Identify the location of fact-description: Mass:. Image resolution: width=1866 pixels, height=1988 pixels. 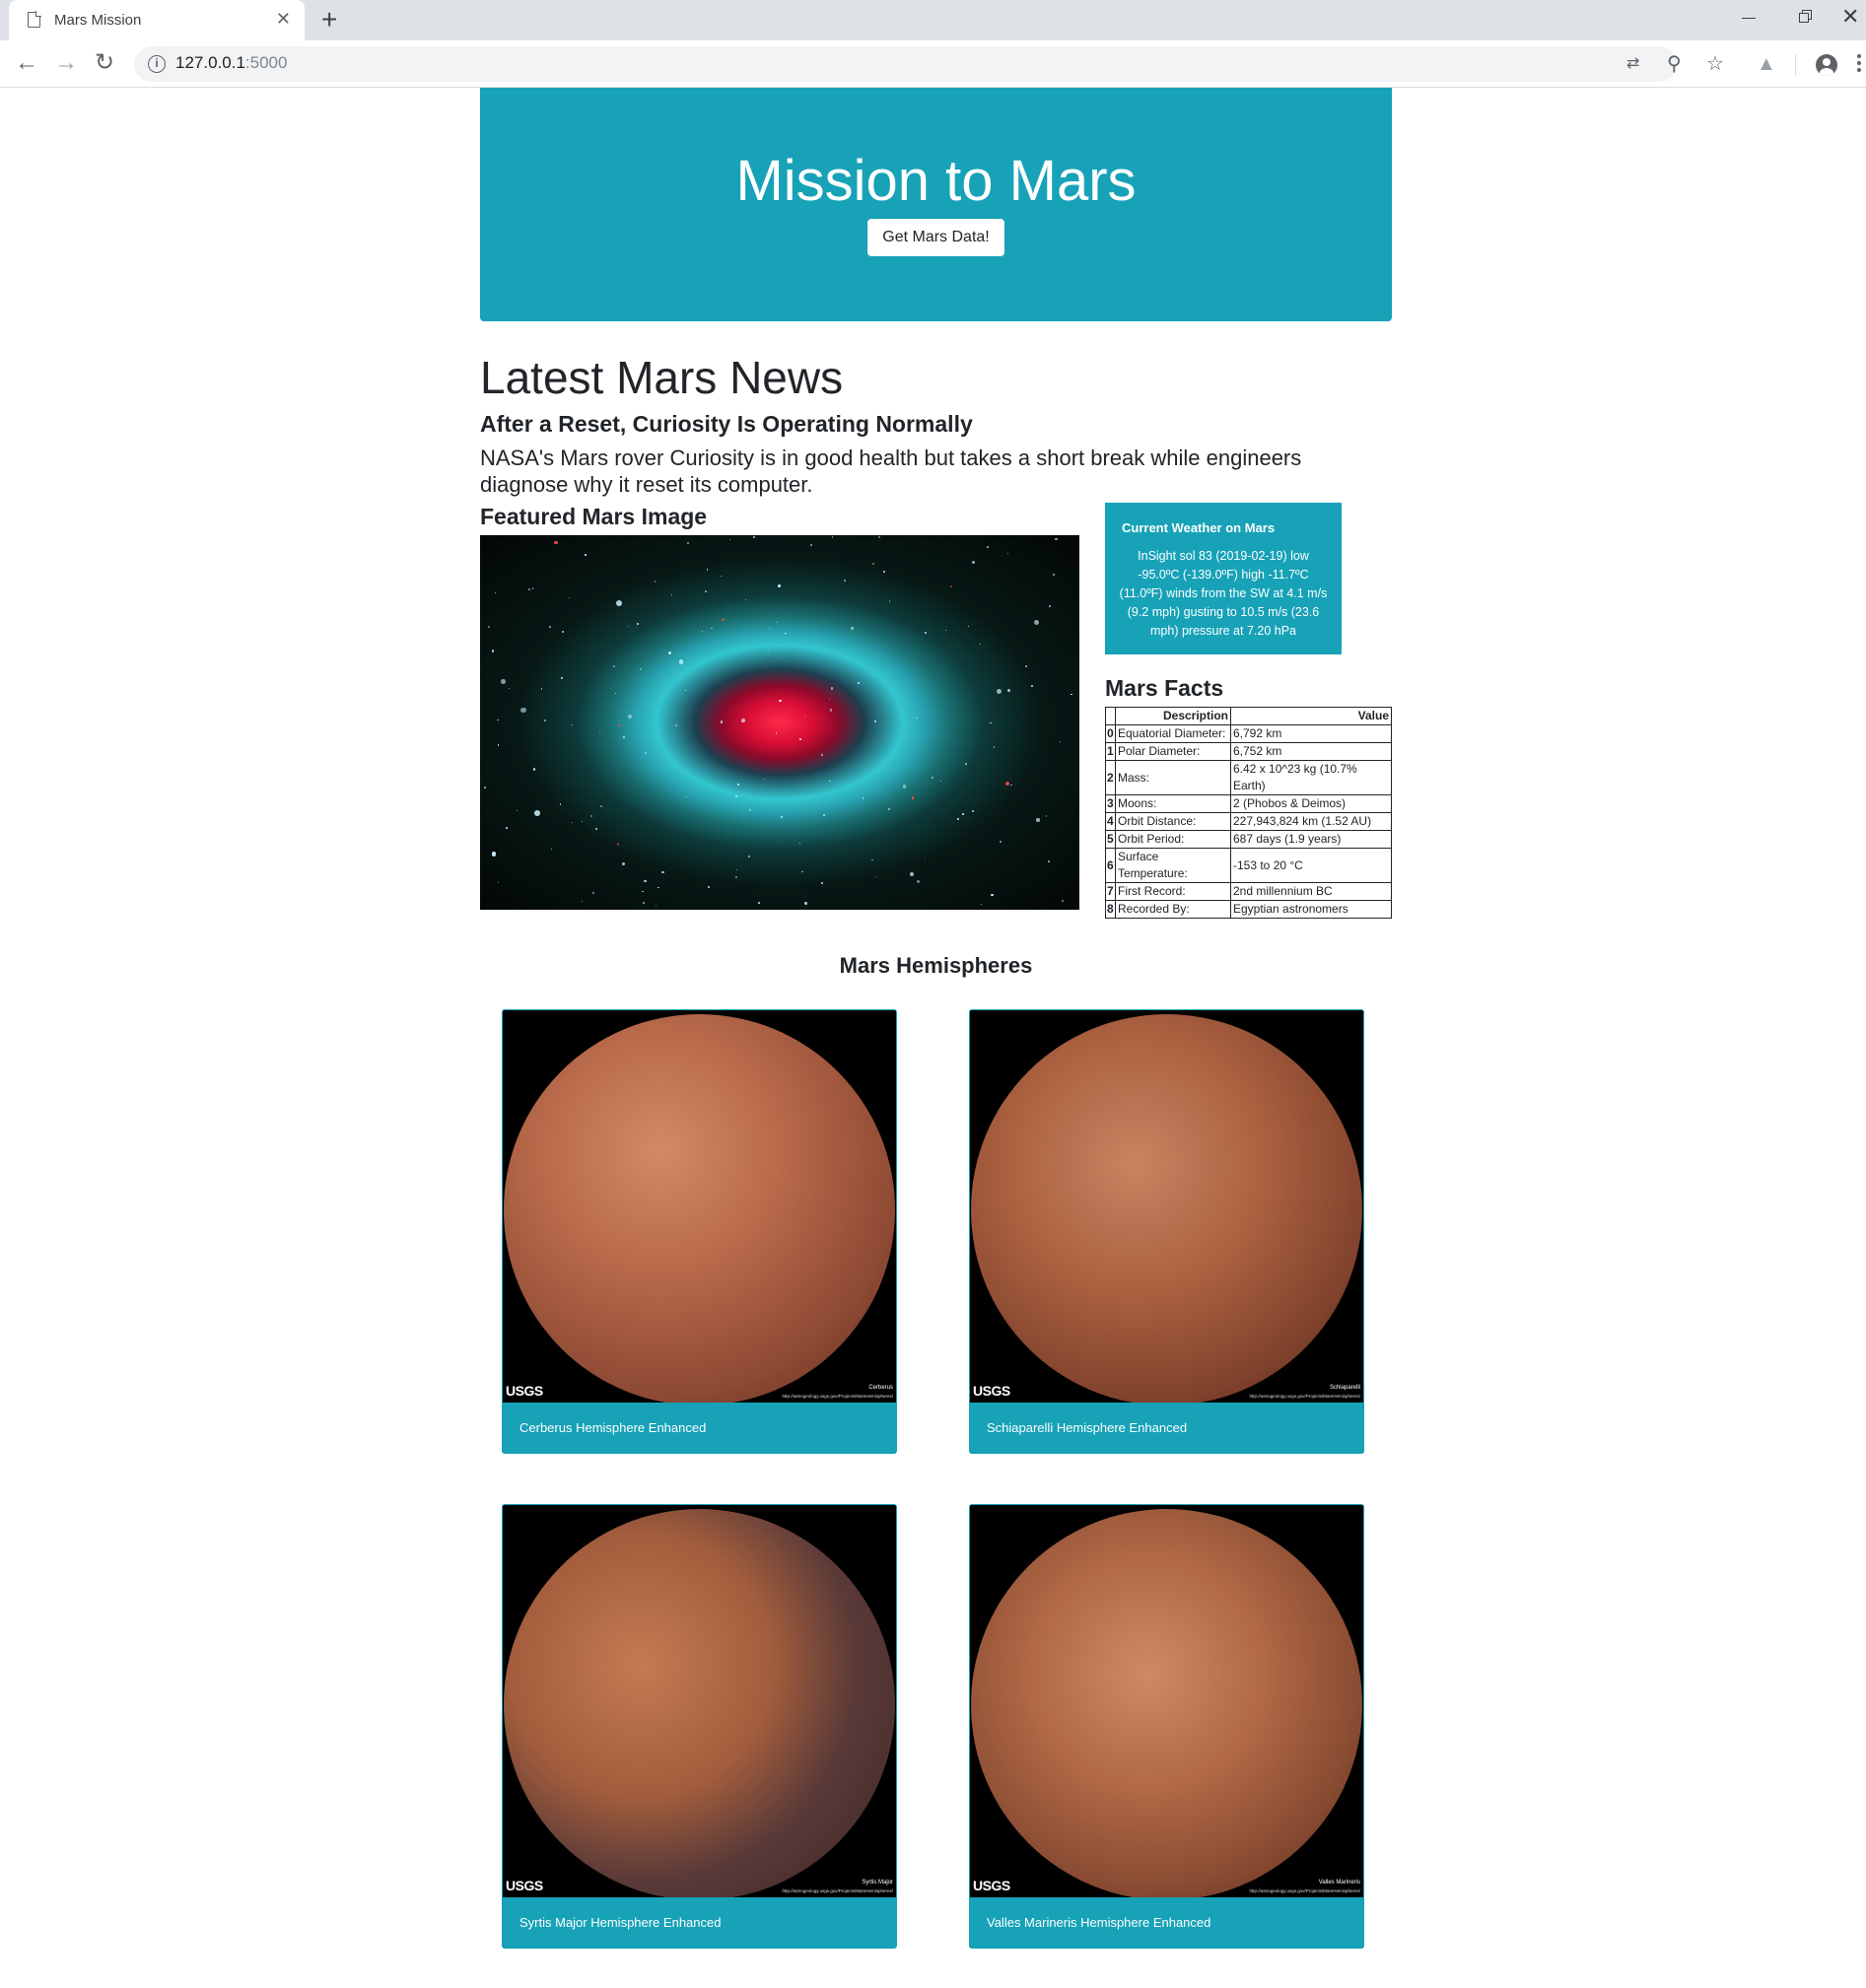
(1173, 777).